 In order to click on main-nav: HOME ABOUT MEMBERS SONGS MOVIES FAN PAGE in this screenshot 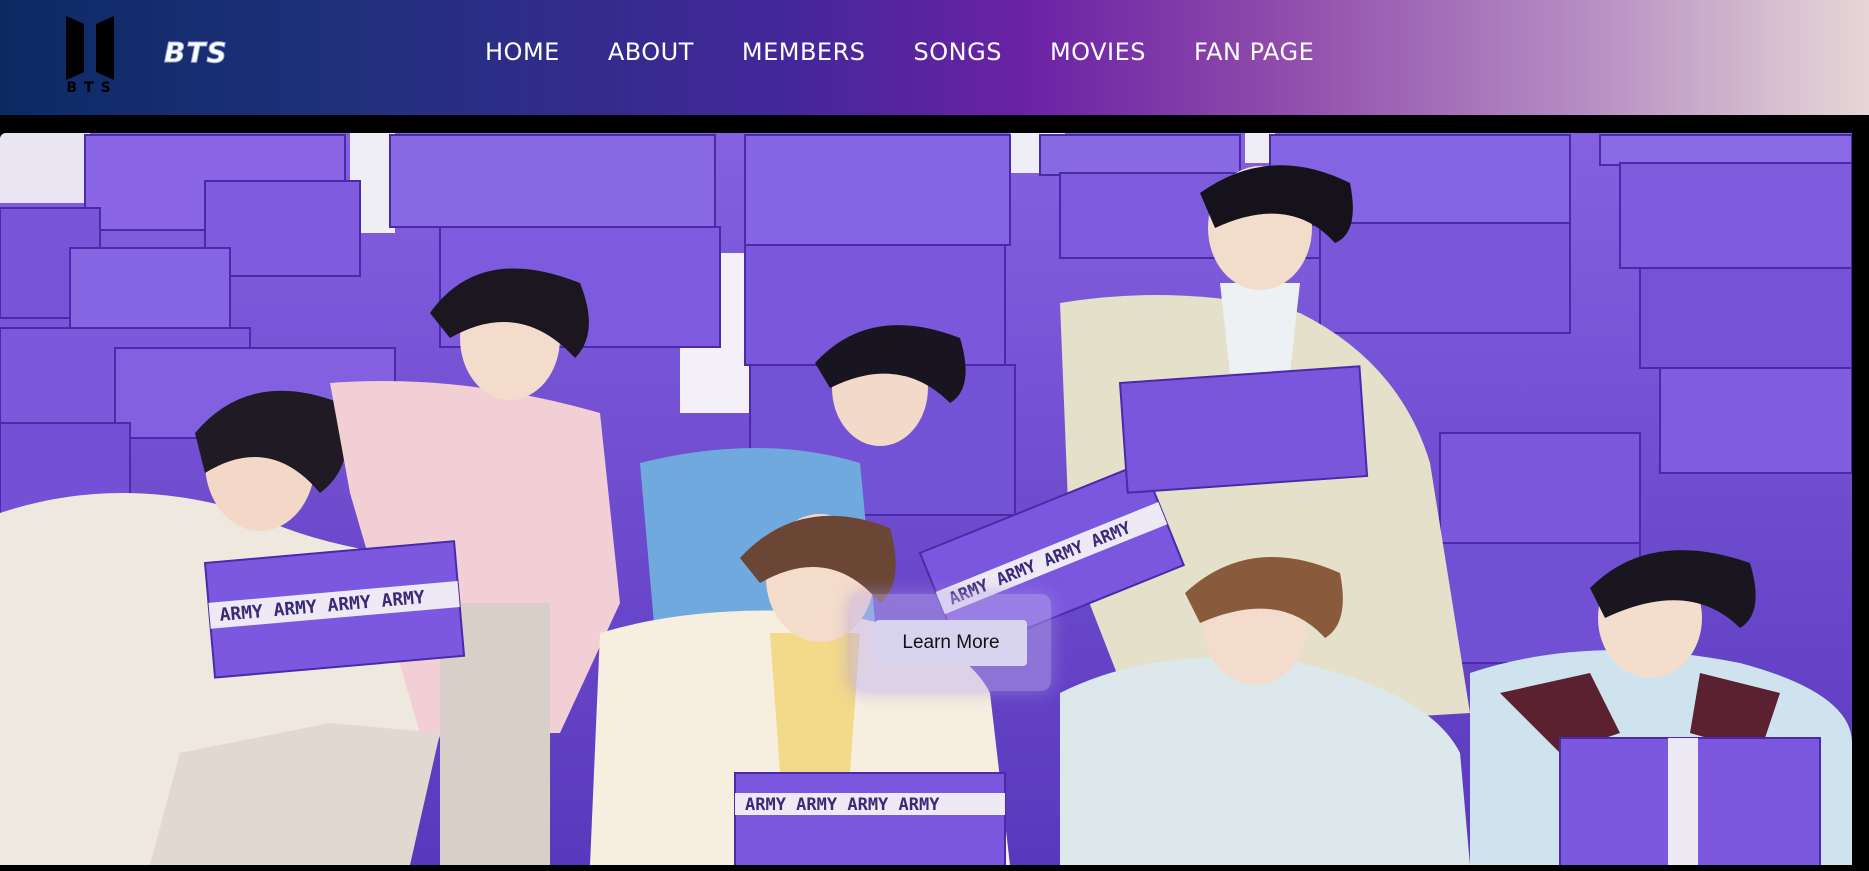, I will do `click(923, 52)`.